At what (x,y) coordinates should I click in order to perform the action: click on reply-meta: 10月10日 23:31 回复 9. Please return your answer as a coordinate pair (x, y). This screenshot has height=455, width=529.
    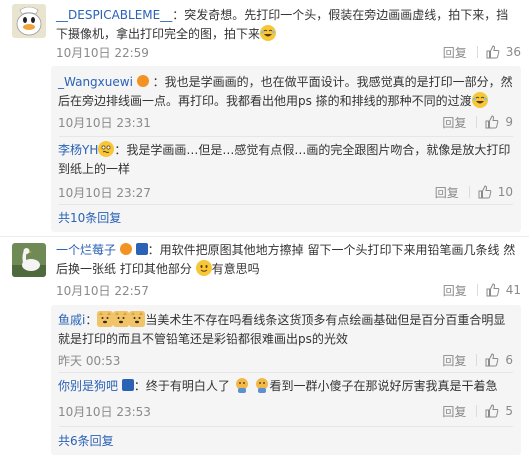
    Looking at the image, I should click on (285, 122).